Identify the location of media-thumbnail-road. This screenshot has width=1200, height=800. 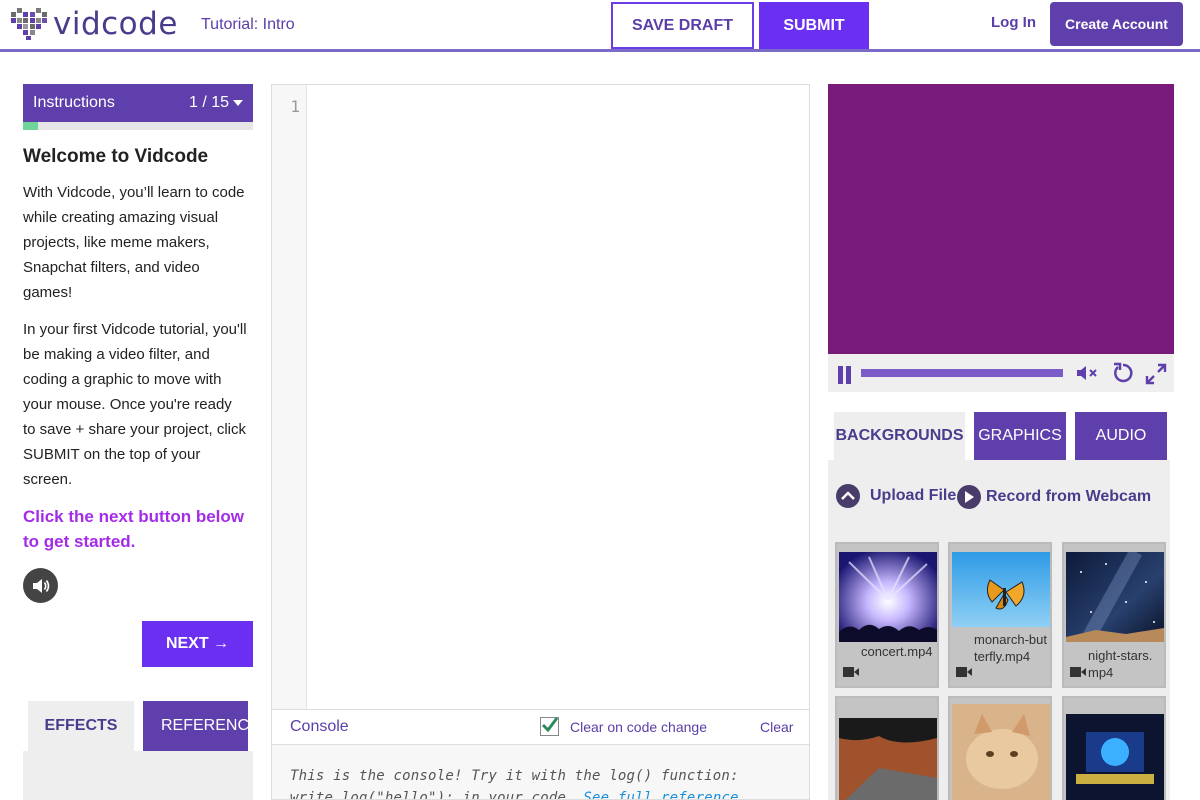
(887, 748).